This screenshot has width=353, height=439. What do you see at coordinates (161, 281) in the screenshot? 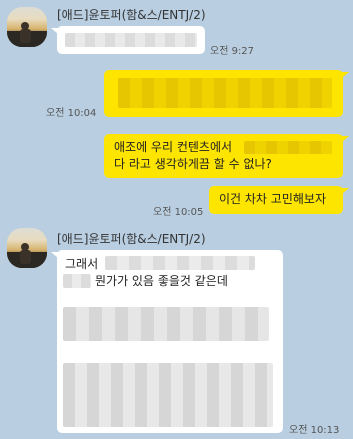
I see `message-line: 뭔가가 있음 좋을것 같은데` at bounding box center [161, 281].